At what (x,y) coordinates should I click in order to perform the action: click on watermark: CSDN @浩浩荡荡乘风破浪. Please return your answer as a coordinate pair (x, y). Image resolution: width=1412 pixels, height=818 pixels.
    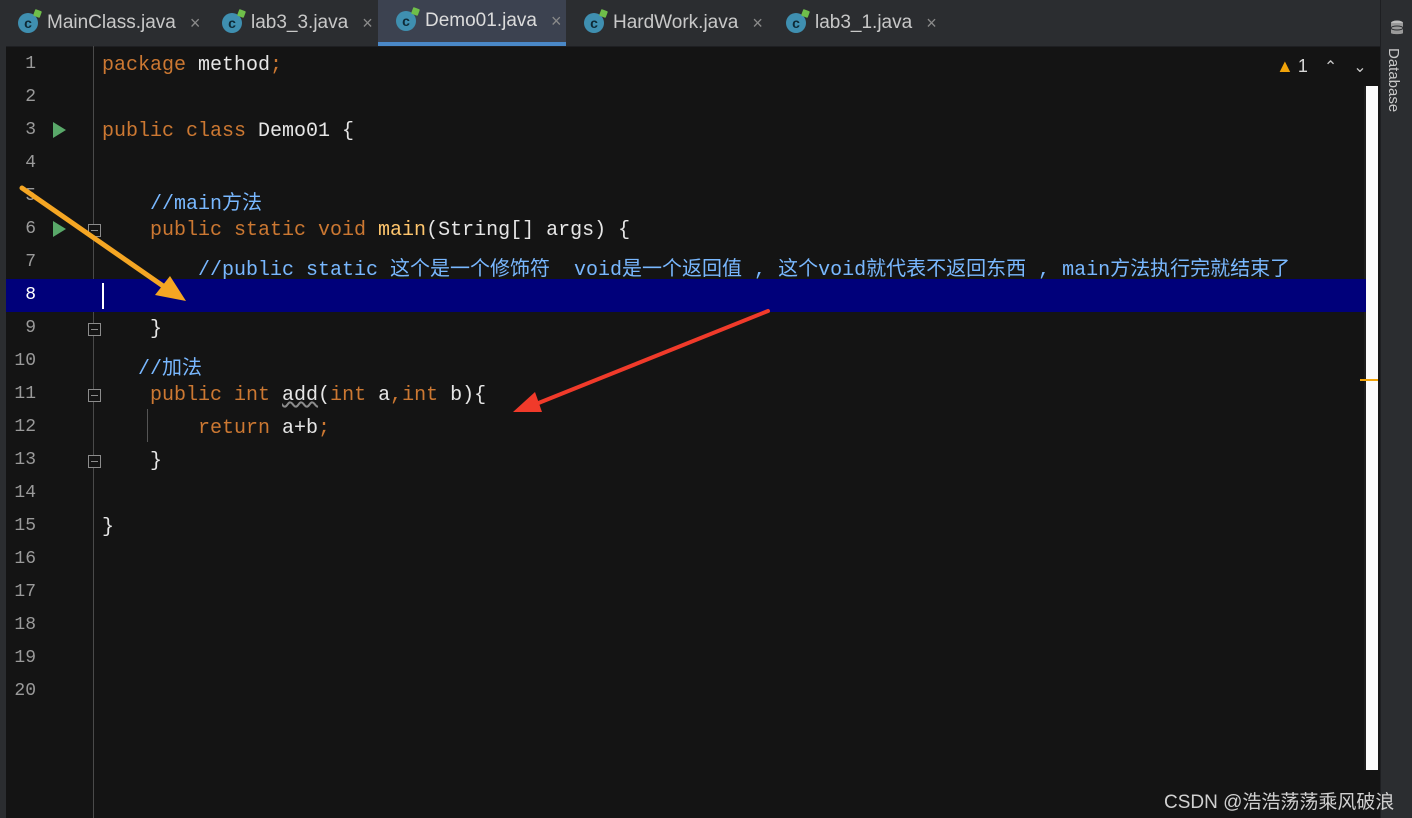
    Looking at the image, I should click on (1279, 802).